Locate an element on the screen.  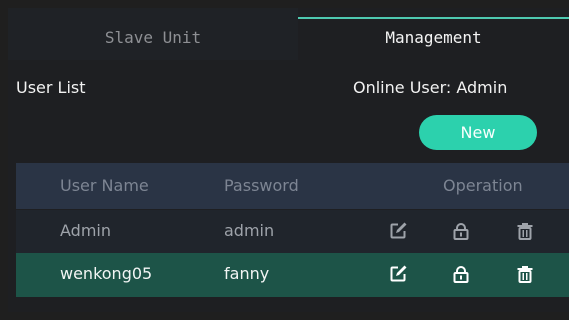
active-tab-indicator is located at coordinates (433, 18).